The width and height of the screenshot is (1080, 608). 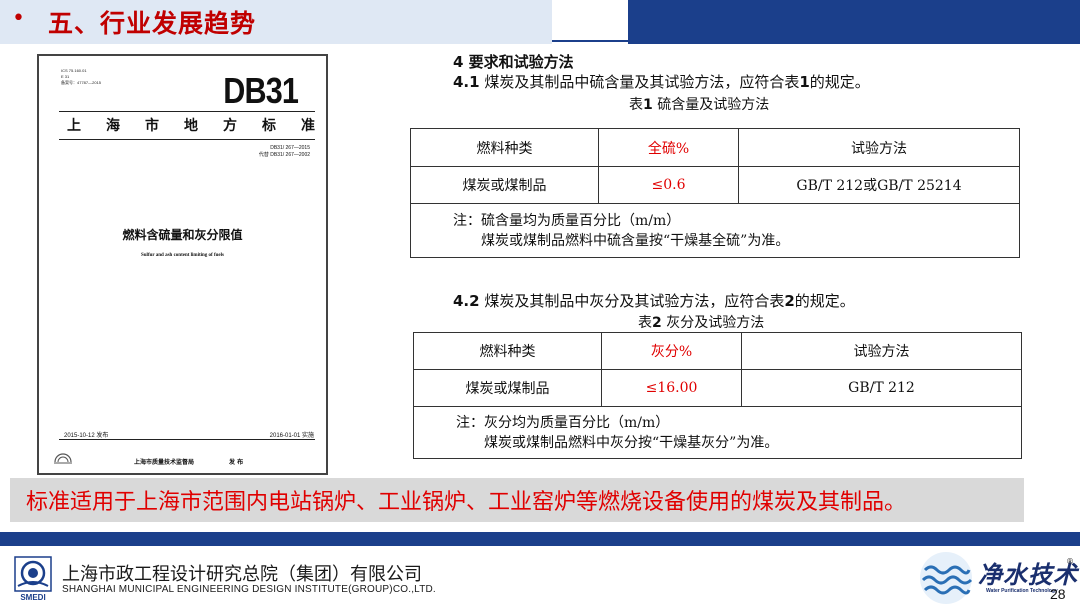 What do you see at coordinates (946, 578) in the screenshot?
I see `water-tech-logo-icon` at bounding box center [946, 578].